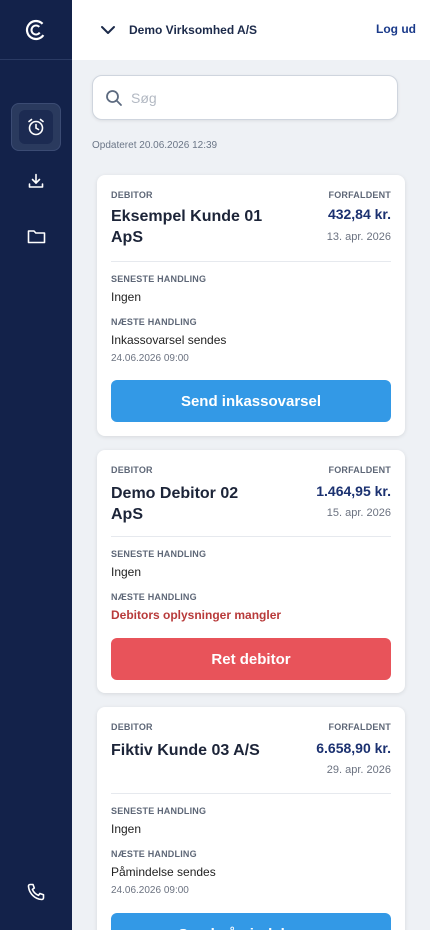 This screenshot has width=430, height=930. What do you see at coordinates (191, 227) in the screenshot?
I see `debtor-name: Eksempel Kunde 01 ApS` at bounding box center [191, 227].